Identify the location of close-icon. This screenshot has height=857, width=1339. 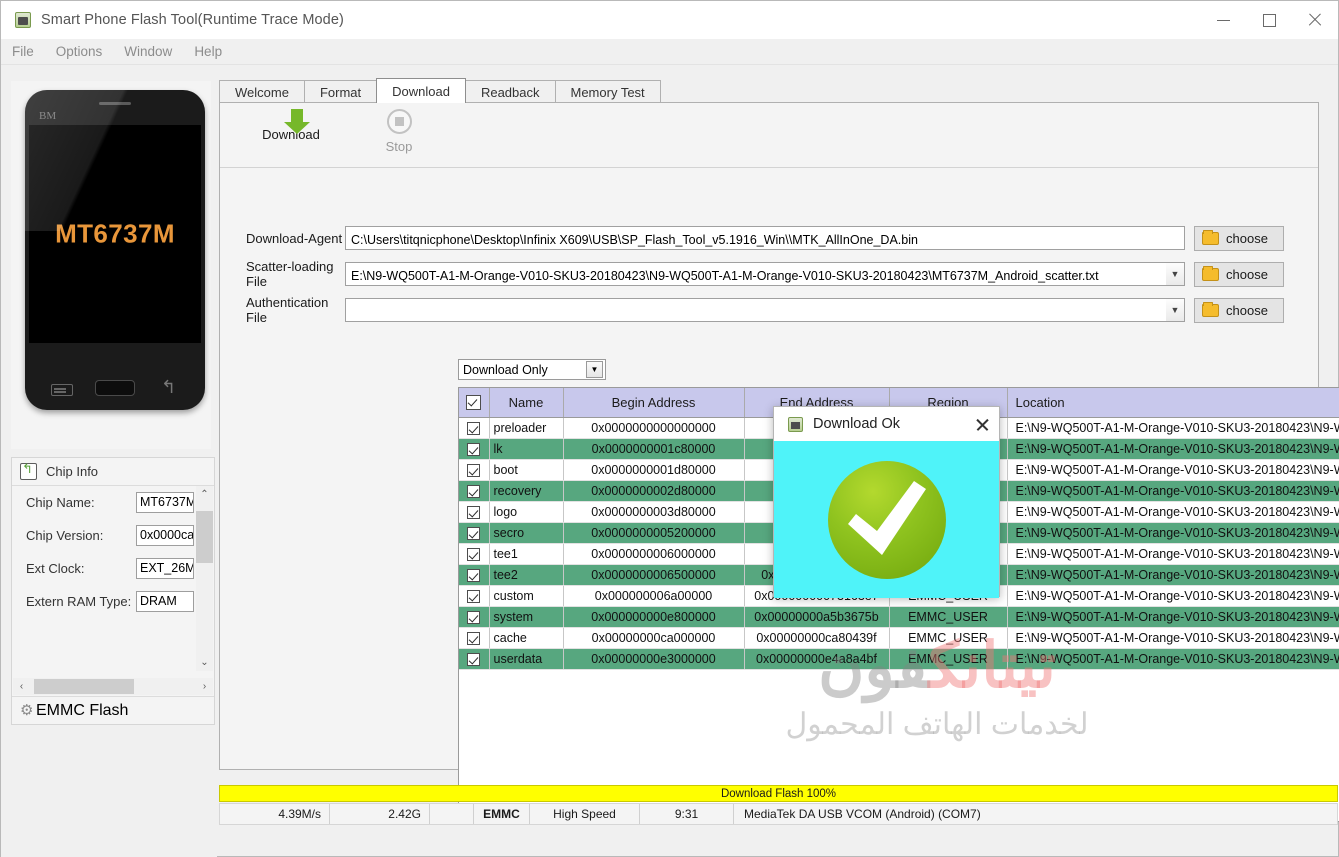
(1315, 20).